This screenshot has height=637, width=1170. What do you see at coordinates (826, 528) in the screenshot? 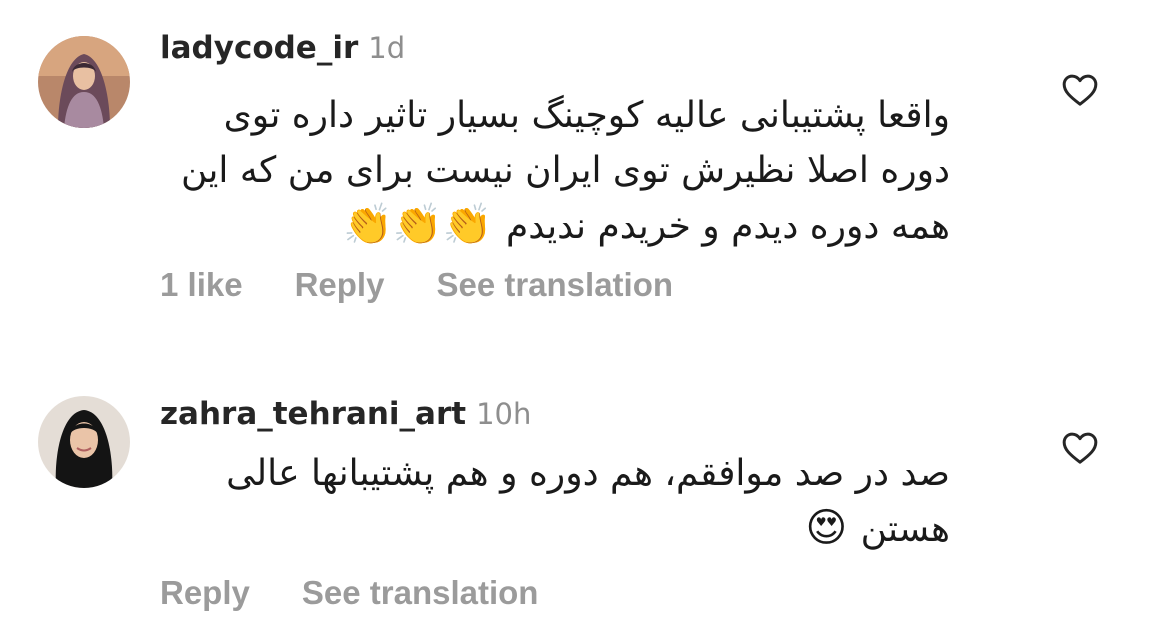
I see `heart-eyes-emoji: 😍` at bounding box center [826, 528].